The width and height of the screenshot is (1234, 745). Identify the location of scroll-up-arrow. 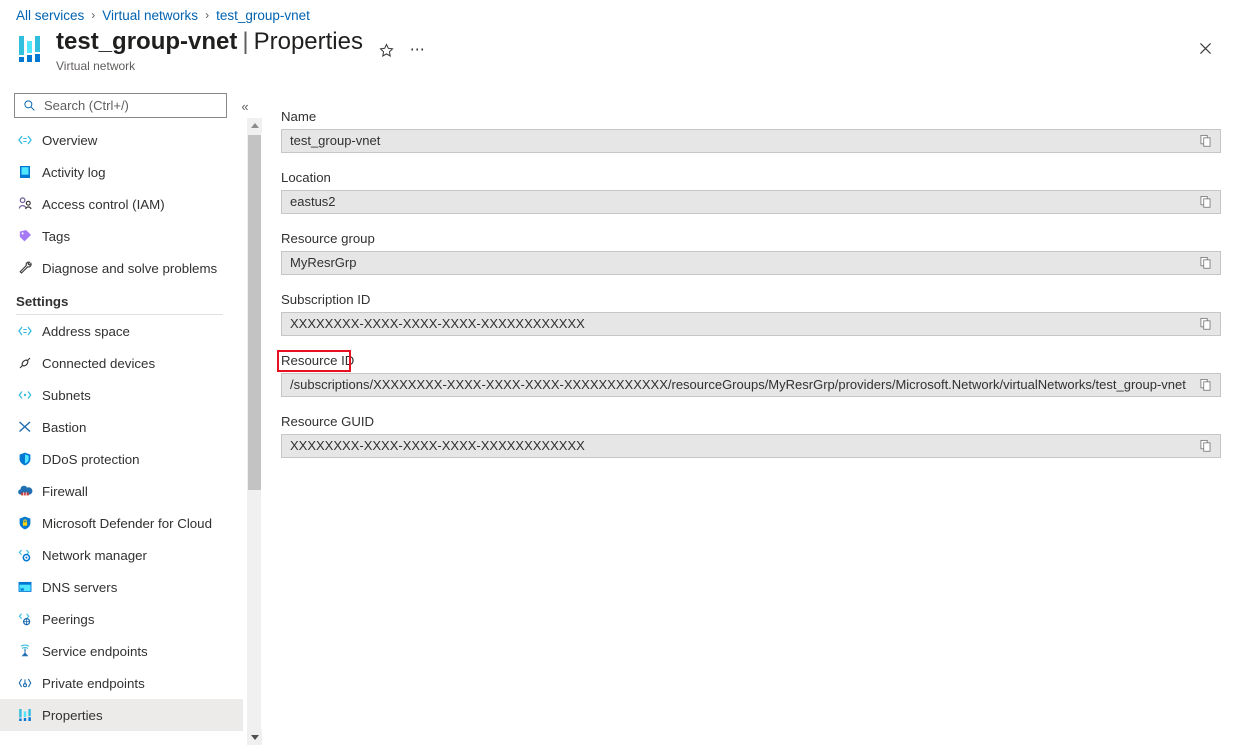
(254, 125).